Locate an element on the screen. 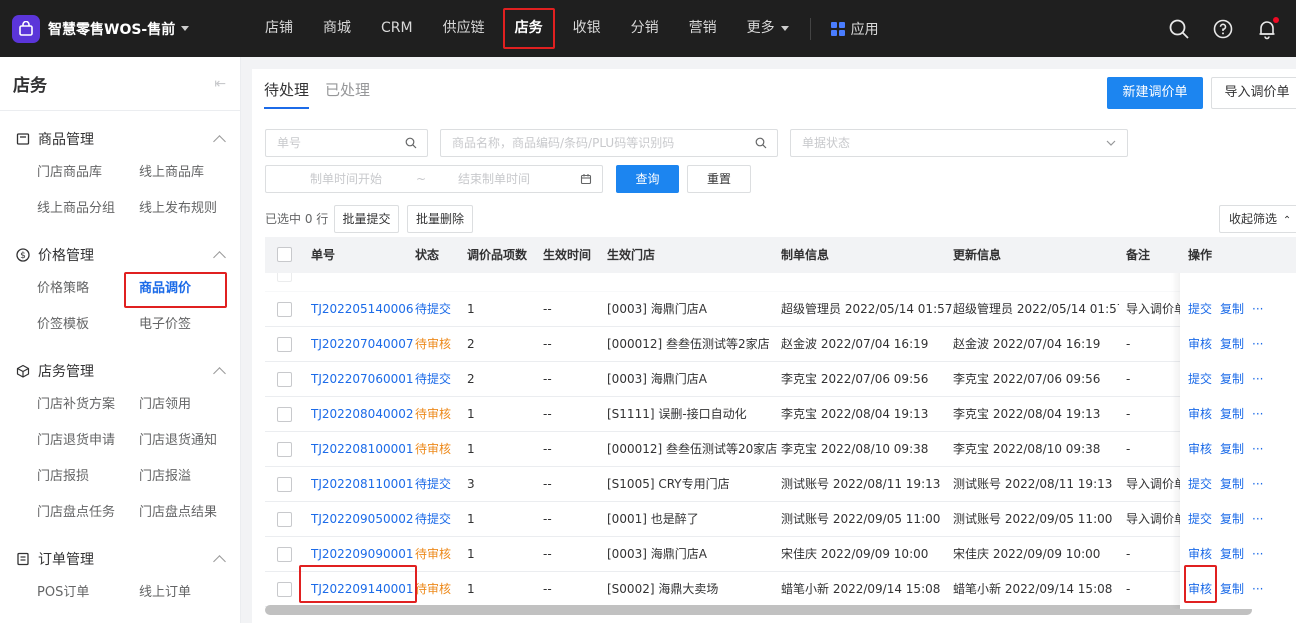 This screenshot has width=1296, height=623. app-switcher: 智慧零售WOS-售前 is located at coordinates (125, 28).